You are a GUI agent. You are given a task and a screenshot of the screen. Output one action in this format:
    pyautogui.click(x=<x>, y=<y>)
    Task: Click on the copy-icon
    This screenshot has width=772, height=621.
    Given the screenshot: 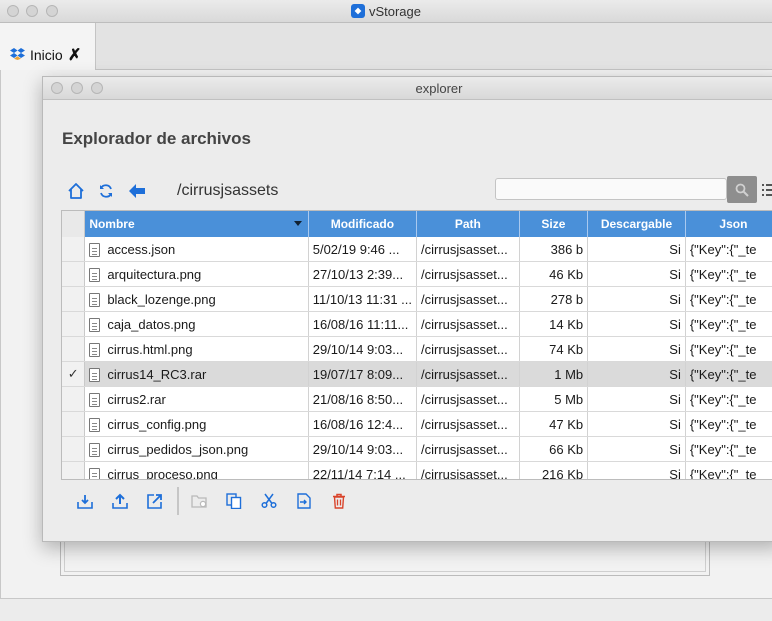 What is the action you would take?
    pyautogui.click(x=234, y=501)
    